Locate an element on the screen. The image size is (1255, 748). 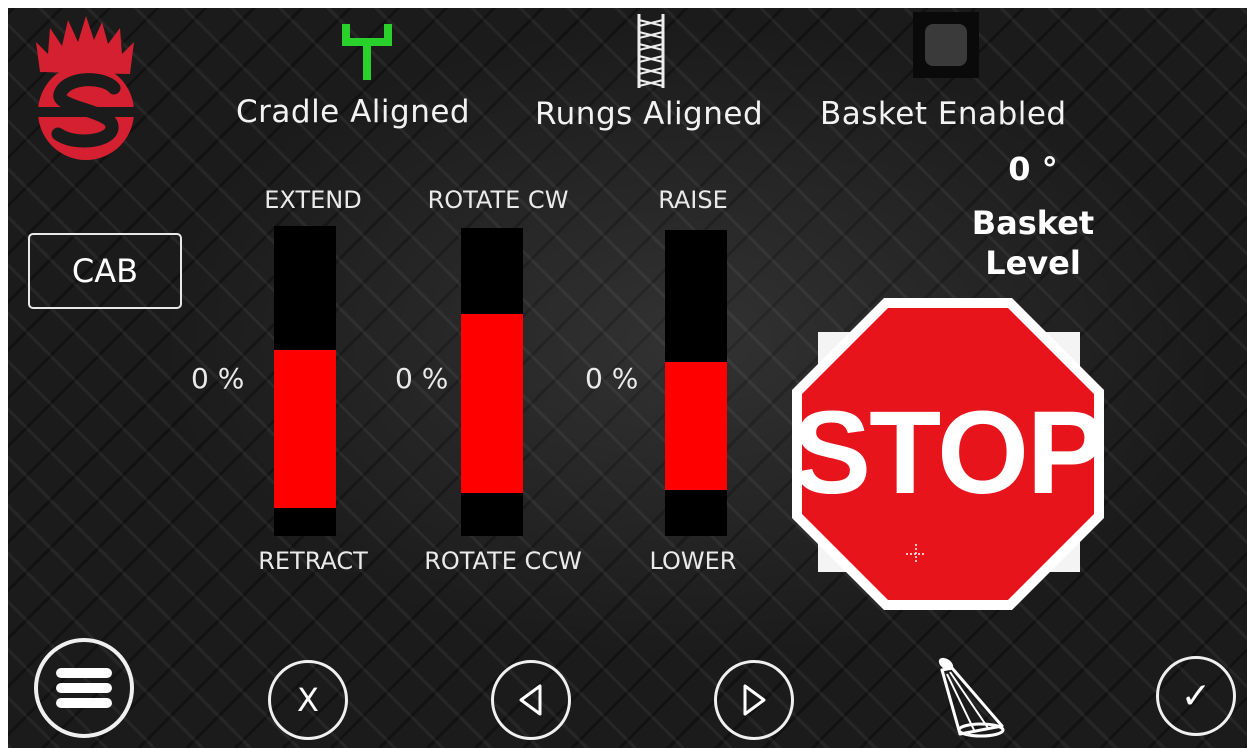
gauge-raise-top-label: RAISE is located at coordinates (693, 200).